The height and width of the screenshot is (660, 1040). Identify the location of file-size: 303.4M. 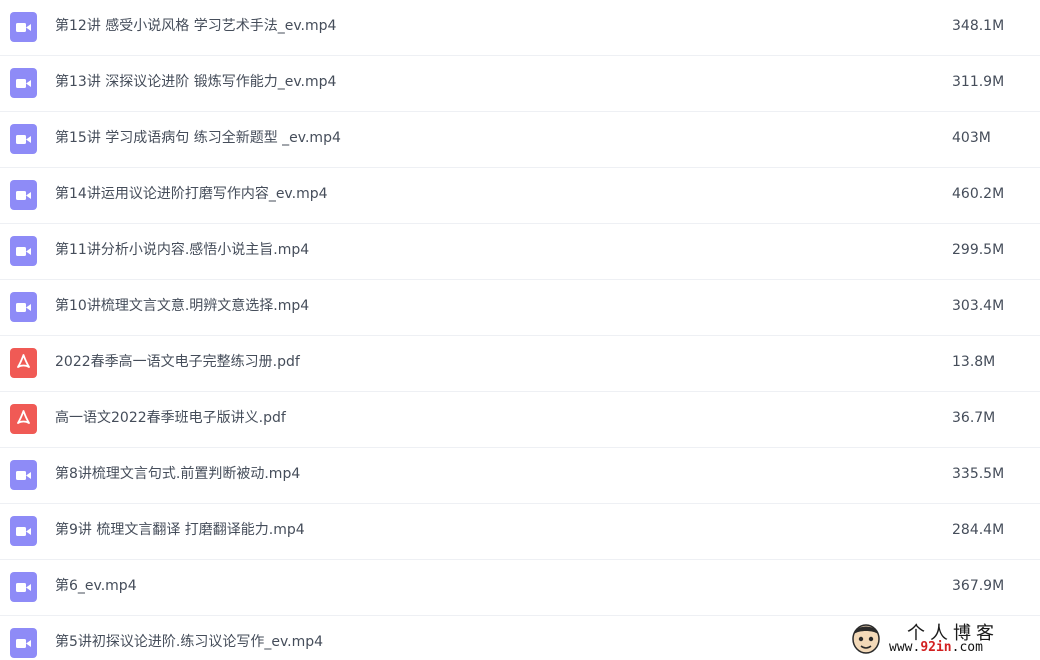
(978, 306).